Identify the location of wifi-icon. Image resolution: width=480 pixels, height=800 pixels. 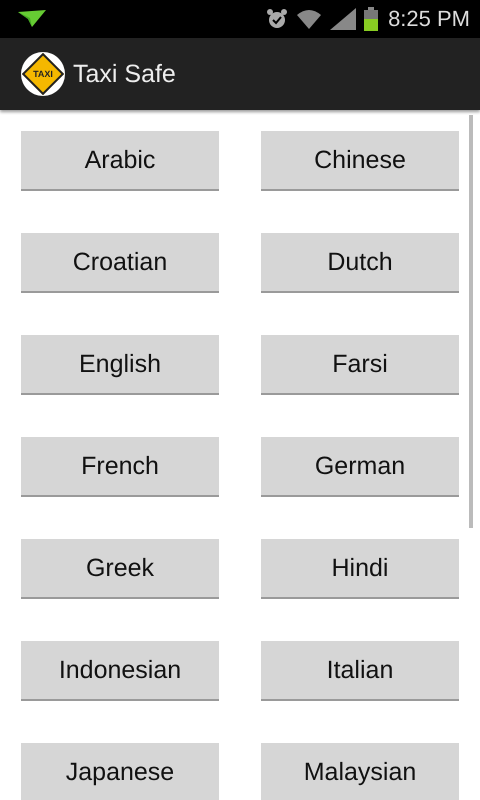
(309, 19).